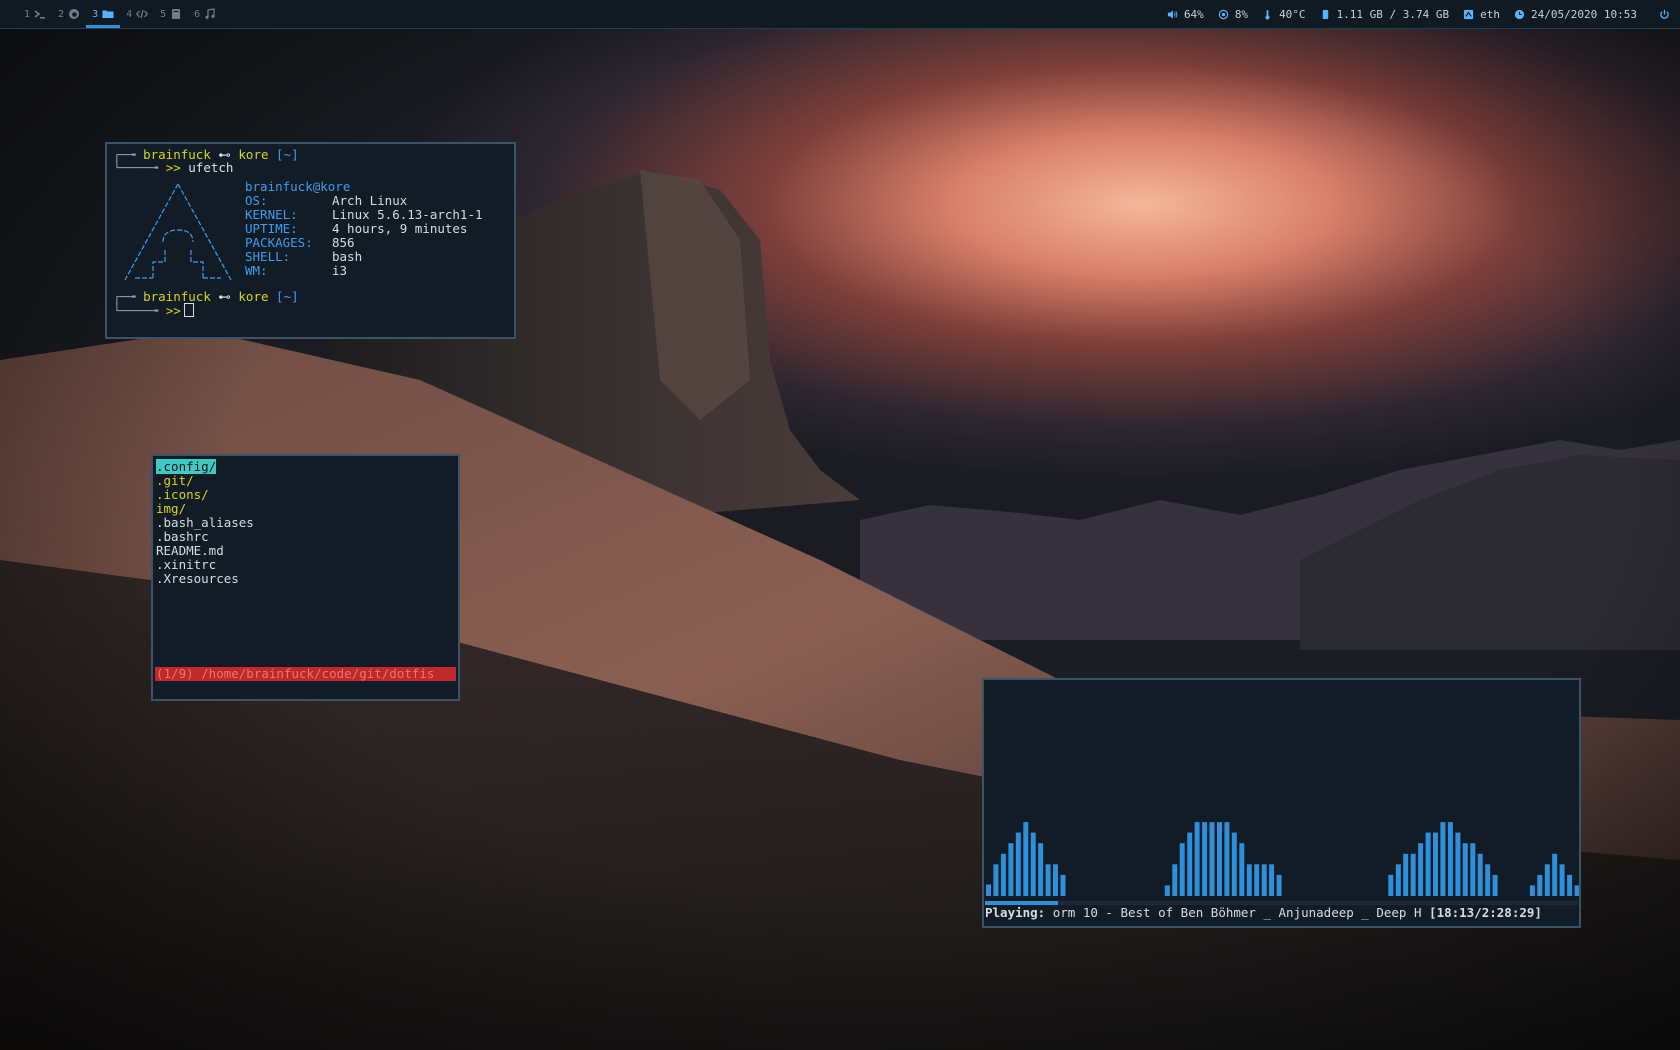  What do you see at coordinates (142, 14) in the screenshot?
I see `code-icon` at bounding box center [142, 14].